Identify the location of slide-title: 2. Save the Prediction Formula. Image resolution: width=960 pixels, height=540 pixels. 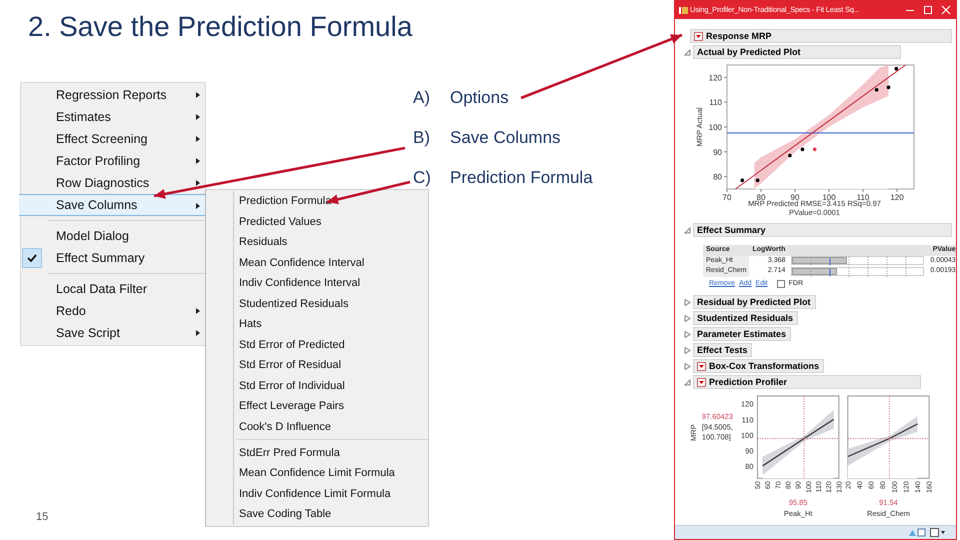
(220, 27).